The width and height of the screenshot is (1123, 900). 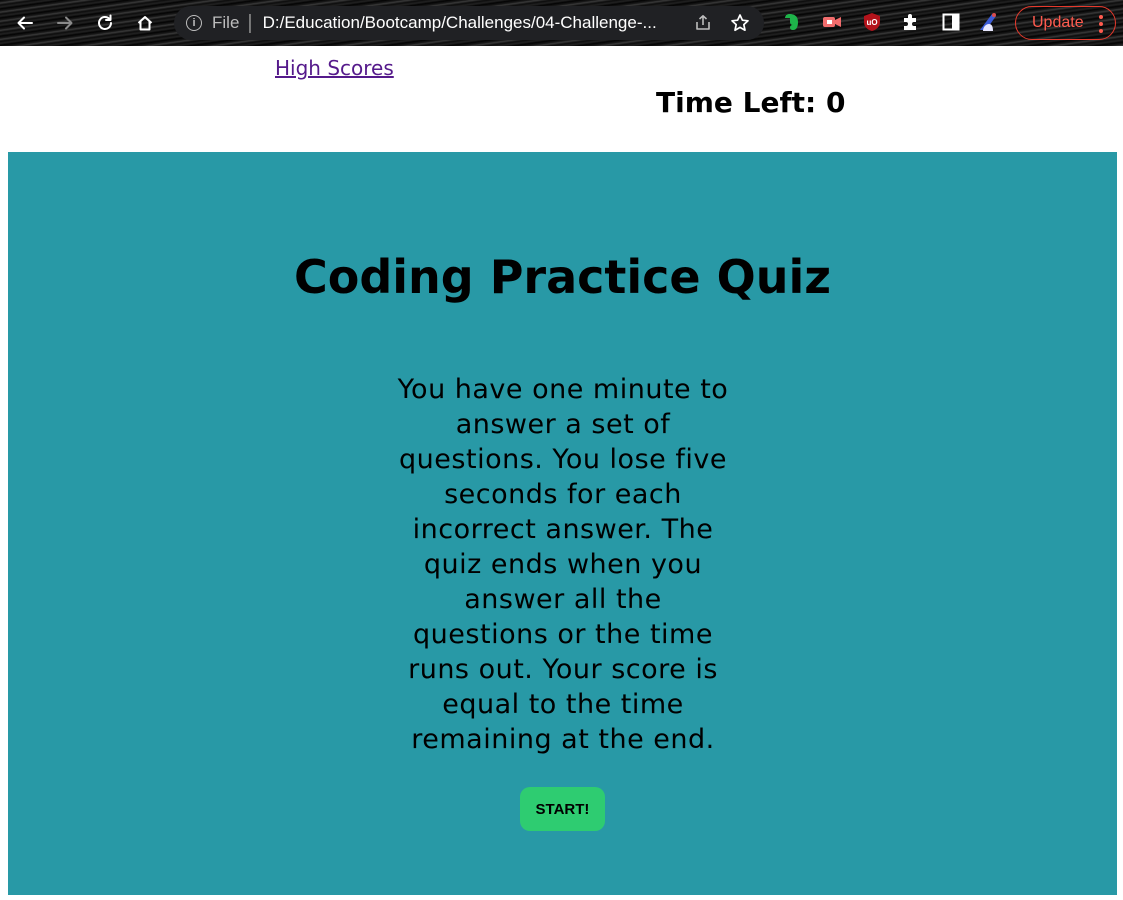 What do you see at coordinates (988, 22) in the screenshot?
I see `profile-icon` at bounding box center [988, 22].